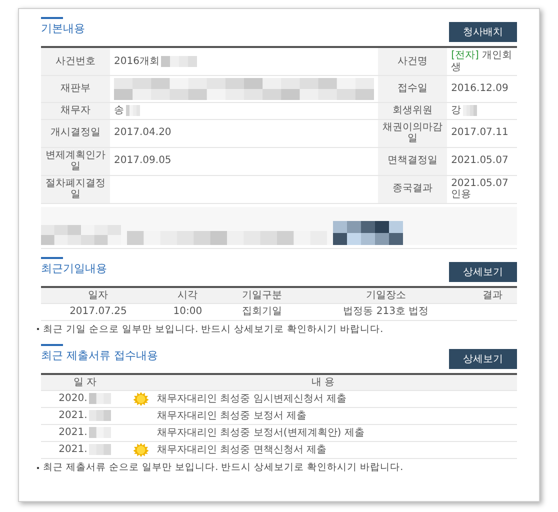  I want to click on field-value: 2021.05.07, so click(479, 160).